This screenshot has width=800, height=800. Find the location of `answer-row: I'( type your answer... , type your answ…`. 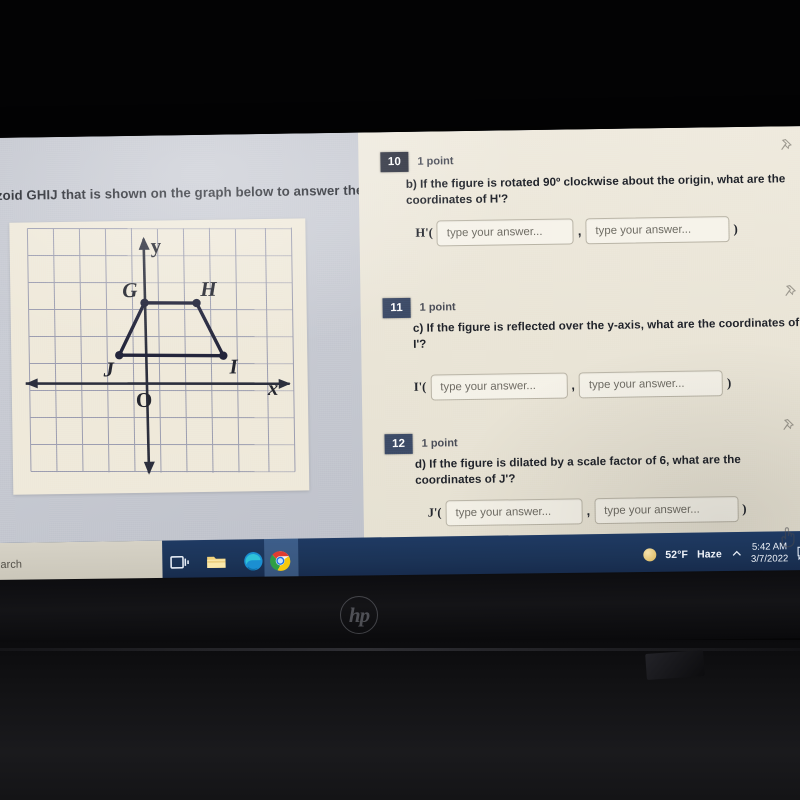

answer-row: I'( type your answer... , type your answ… is located at coordinates (607, 385).